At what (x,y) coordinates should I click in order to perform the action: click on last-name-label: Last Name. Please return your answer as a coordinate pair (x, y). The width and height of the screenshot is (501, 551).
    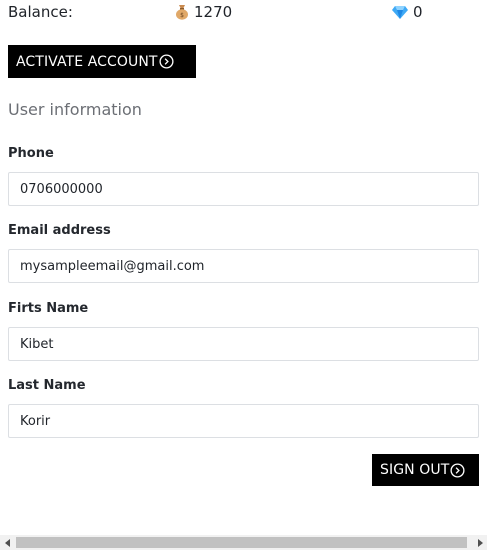
    Looking at the image, I should click on (47, 385).